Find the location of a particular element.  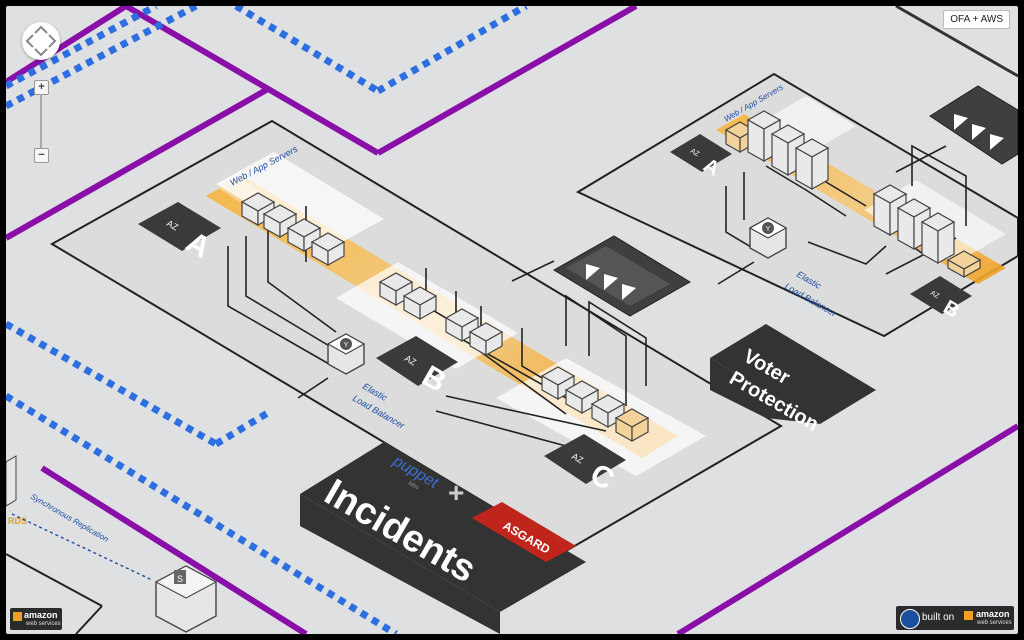

ofa-aws-badge: OFA + AWS is located at coordinates (976, 19).